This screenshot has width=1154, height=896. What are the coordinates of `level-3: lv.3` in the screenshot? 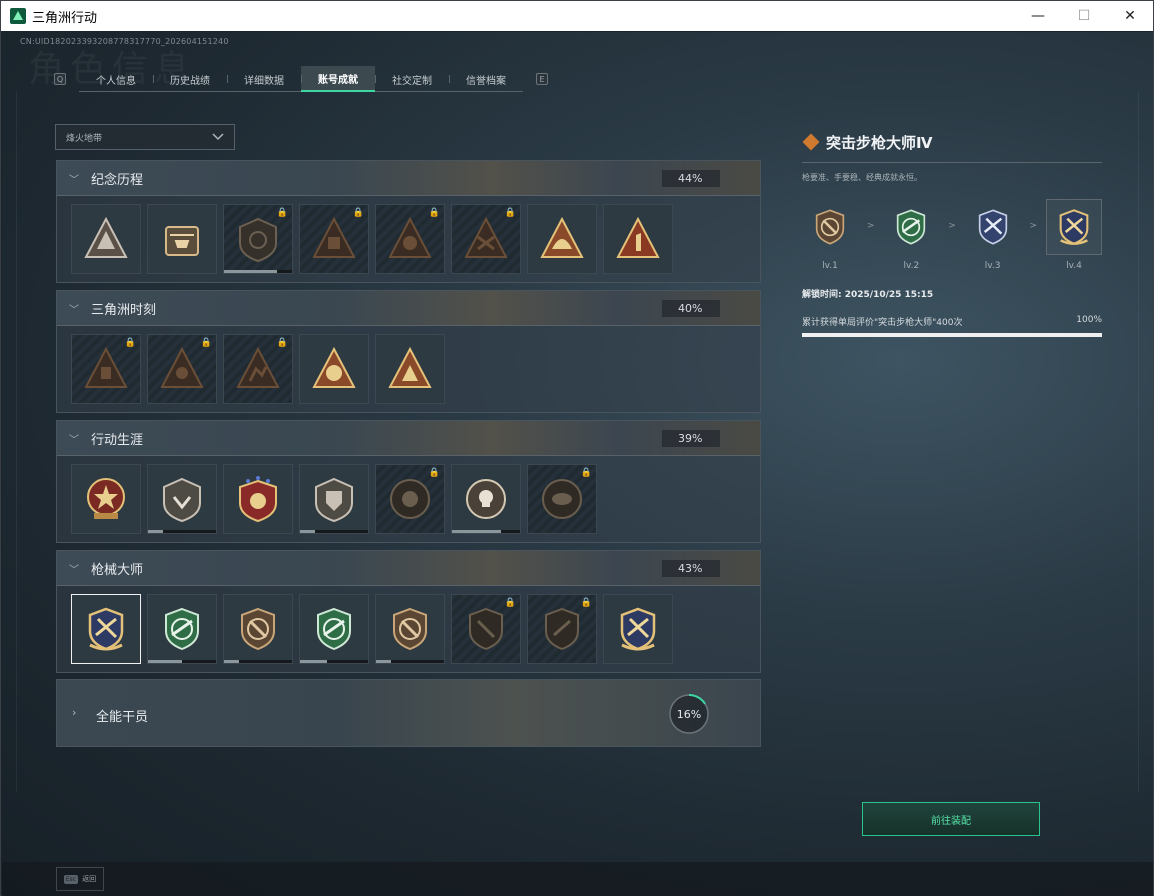 It's located at (993, 235).